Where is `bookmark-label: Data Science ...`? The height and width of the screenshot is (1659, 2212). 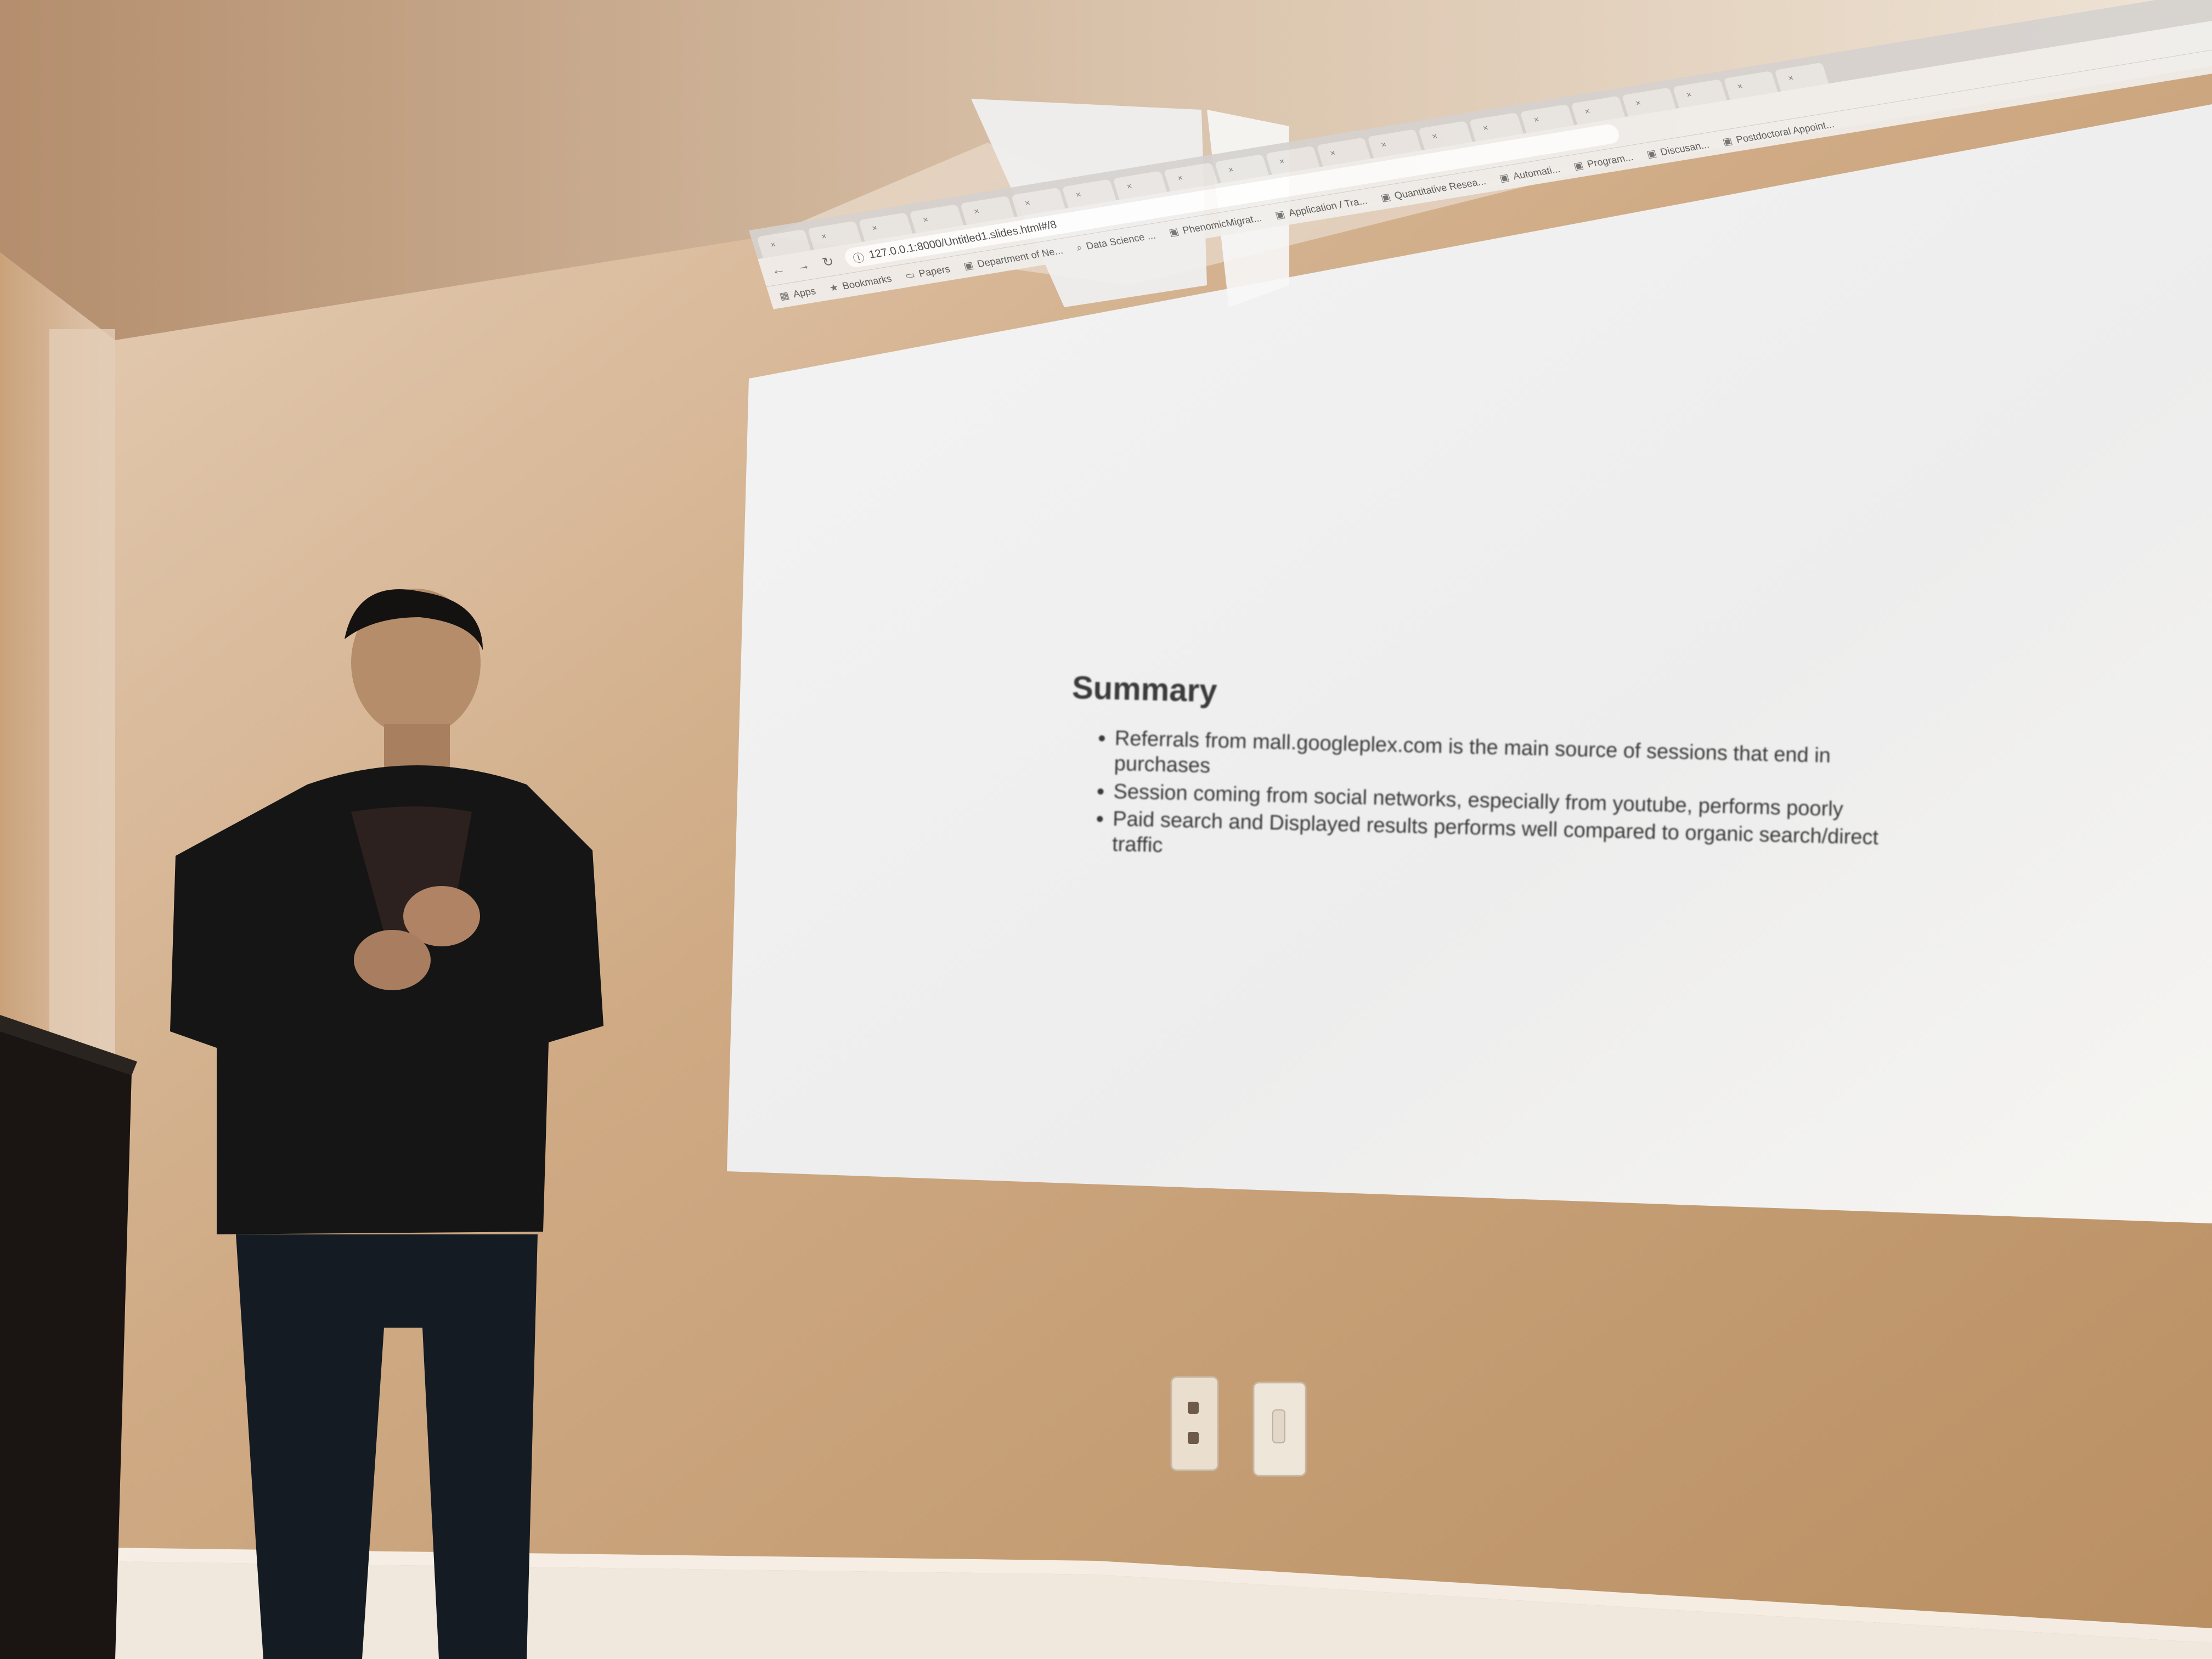
bookmark-label: Data Science ... is located at coordinates (1121, 241).